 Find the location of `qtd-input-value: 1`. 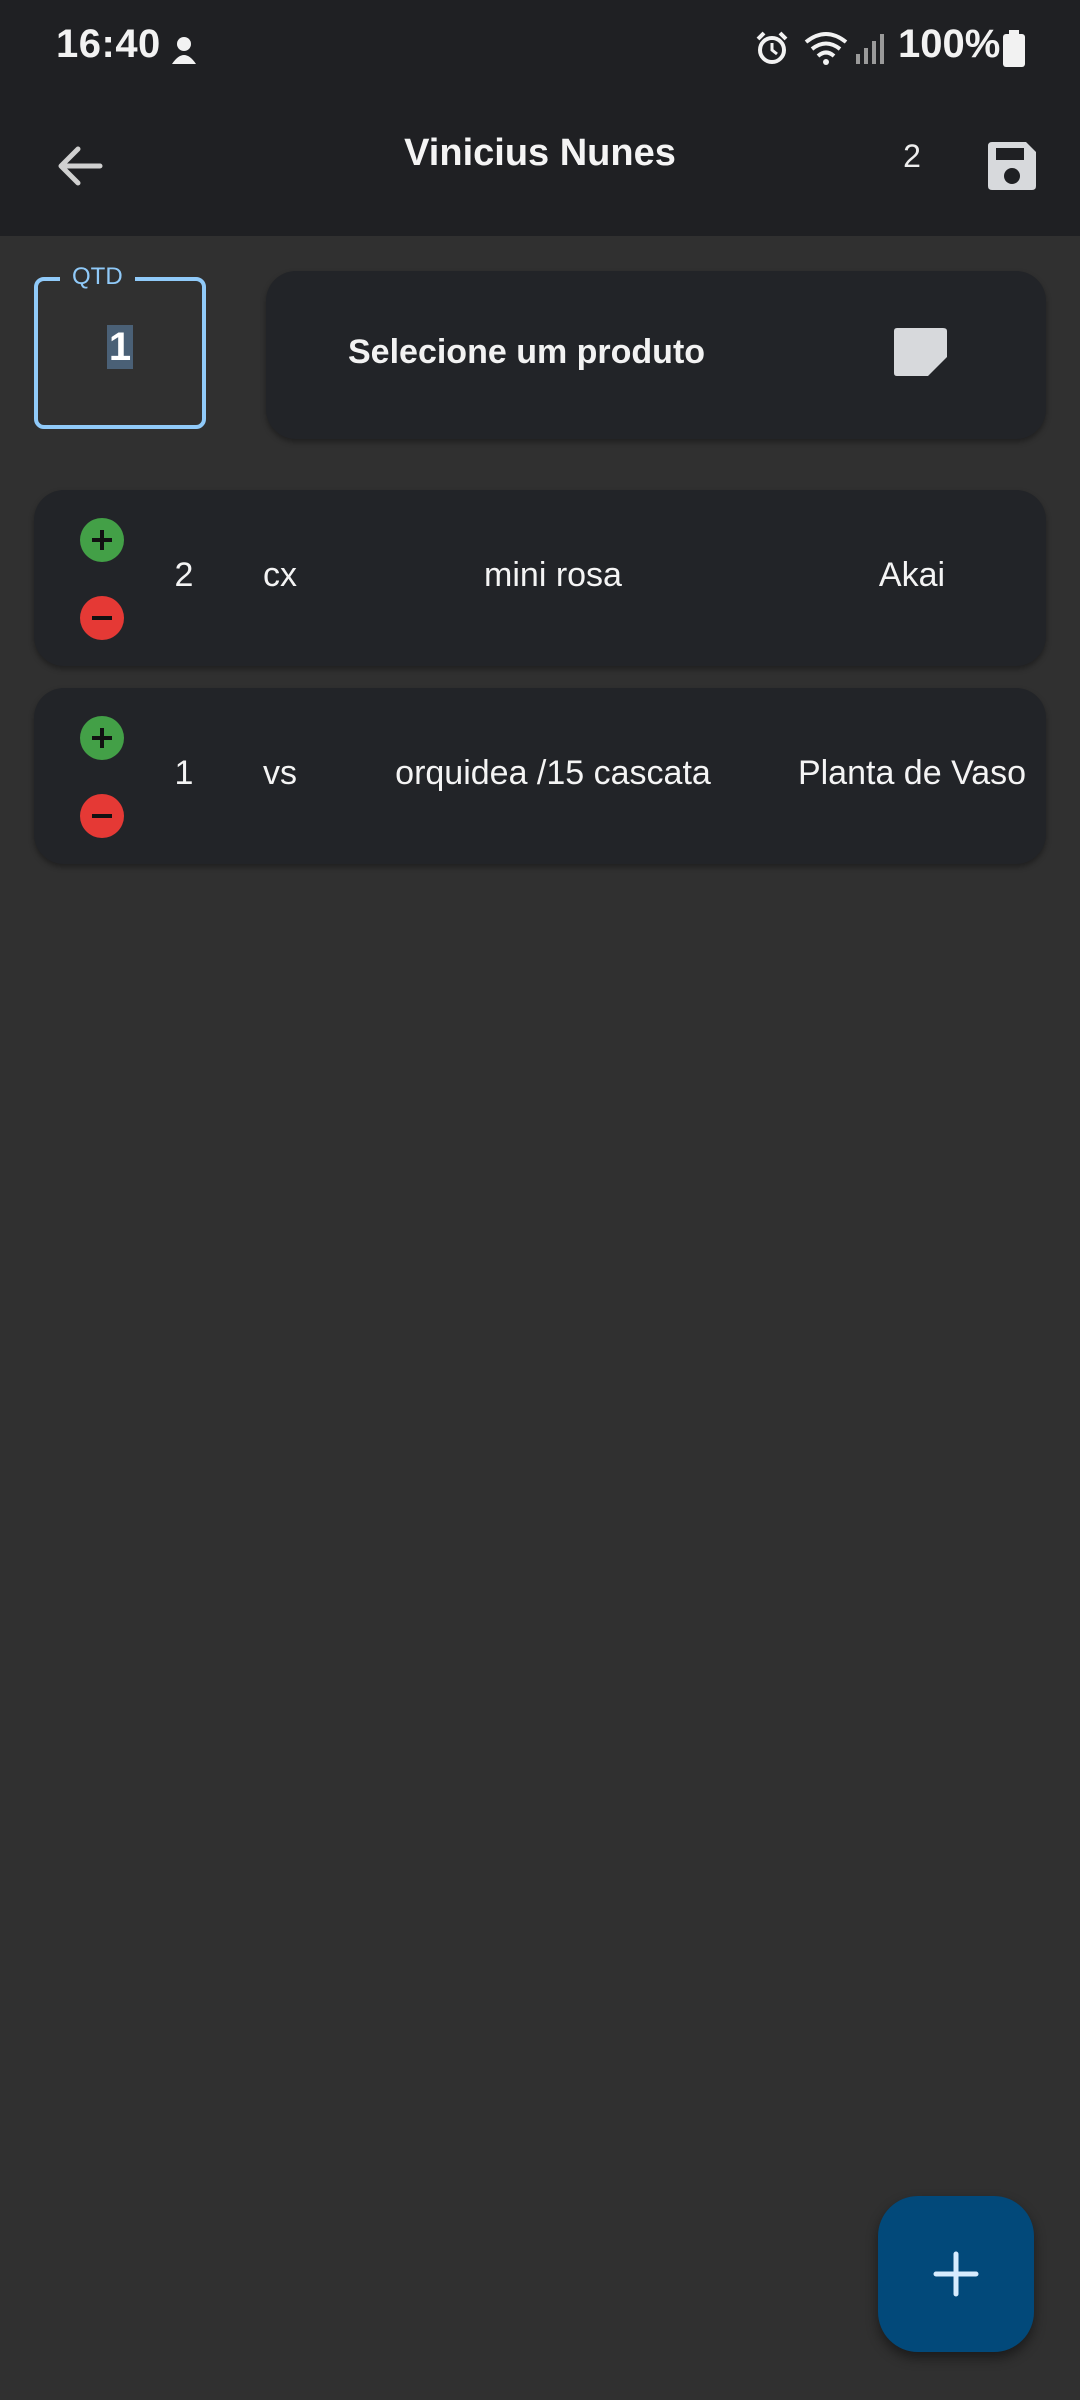

qtd-input-value: 1 is located at coordinates (120, 347).